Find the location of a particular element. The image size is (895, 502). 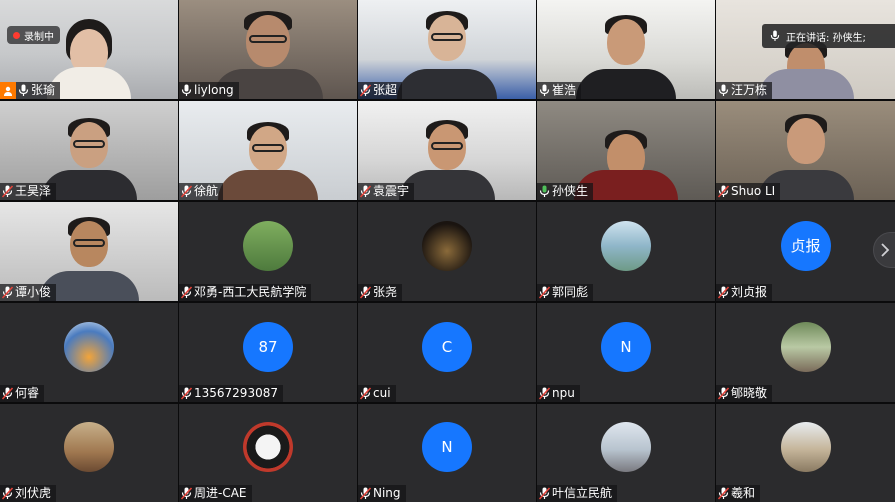

participant-name: 谭小俊 is located at coordinates (33, 292).